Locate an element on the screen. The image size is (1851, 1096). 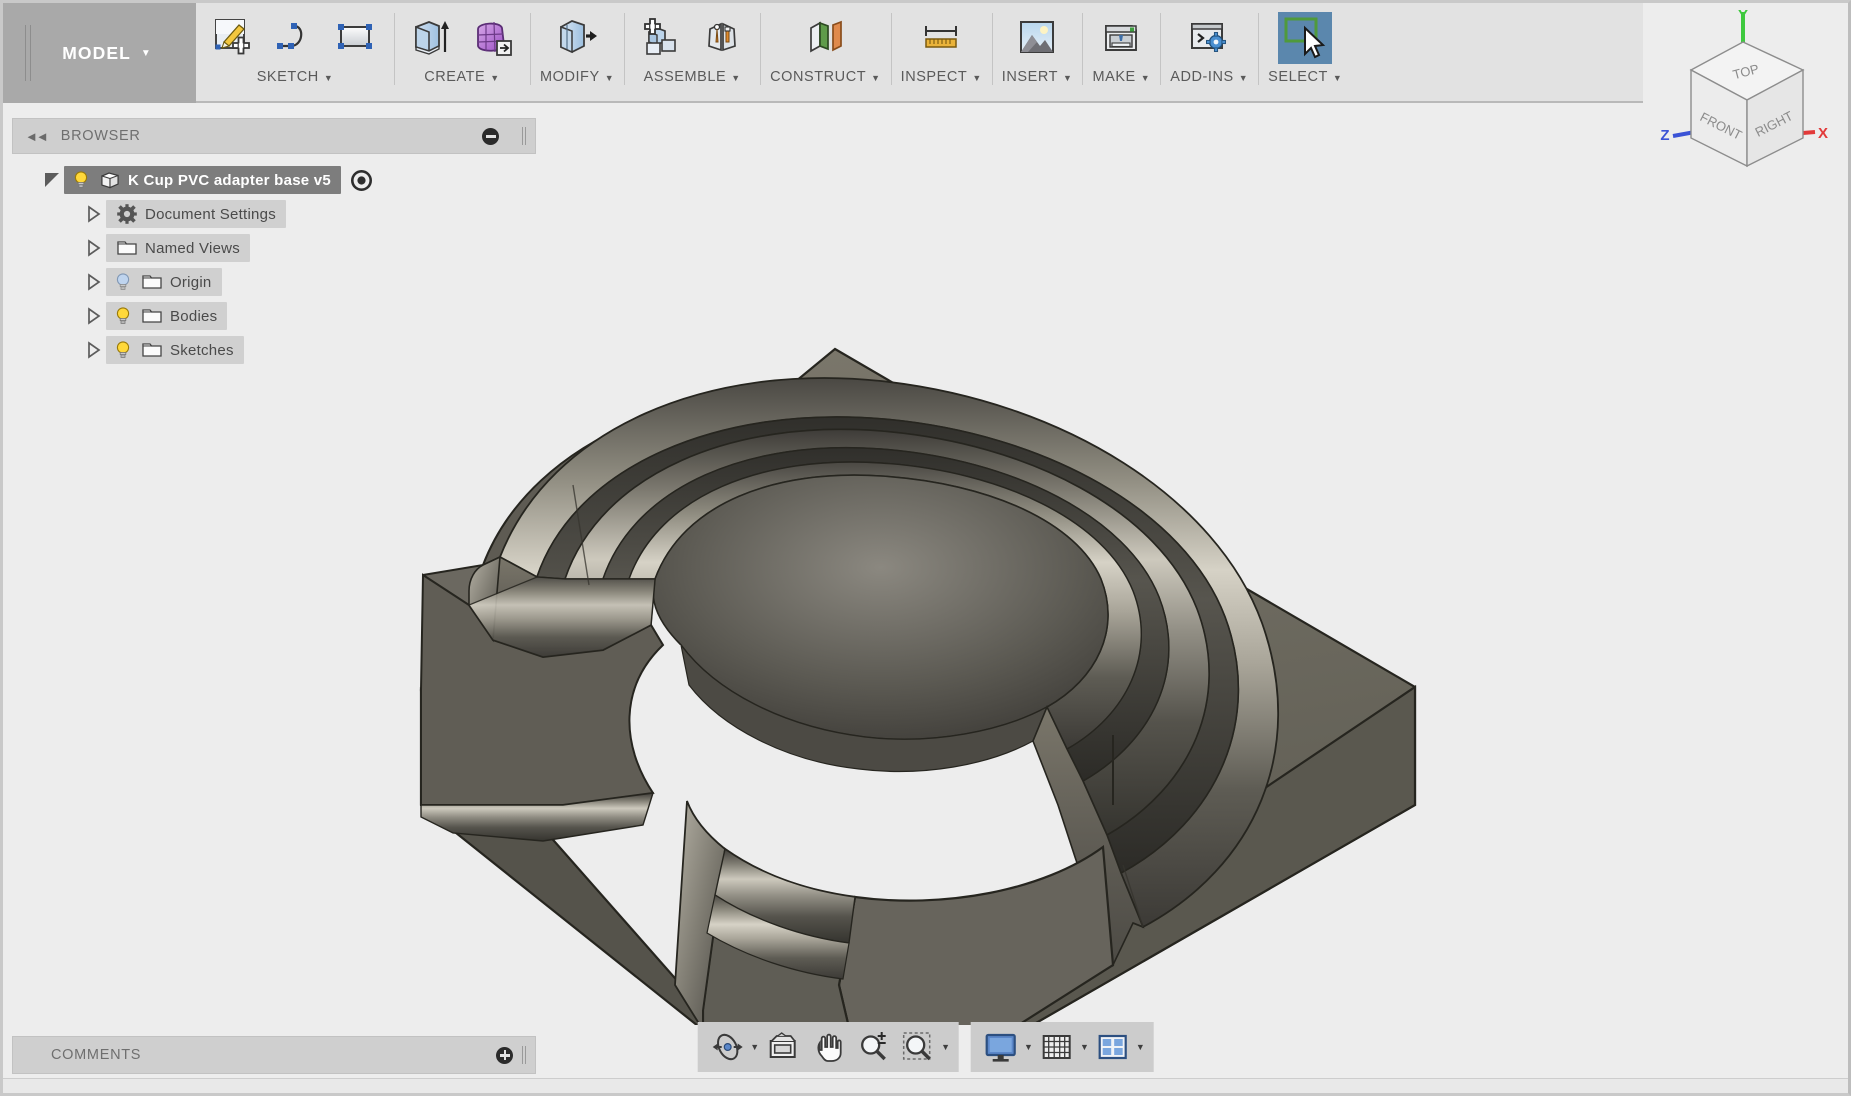
grip-handle-icon is located at coordinates (28, 53).